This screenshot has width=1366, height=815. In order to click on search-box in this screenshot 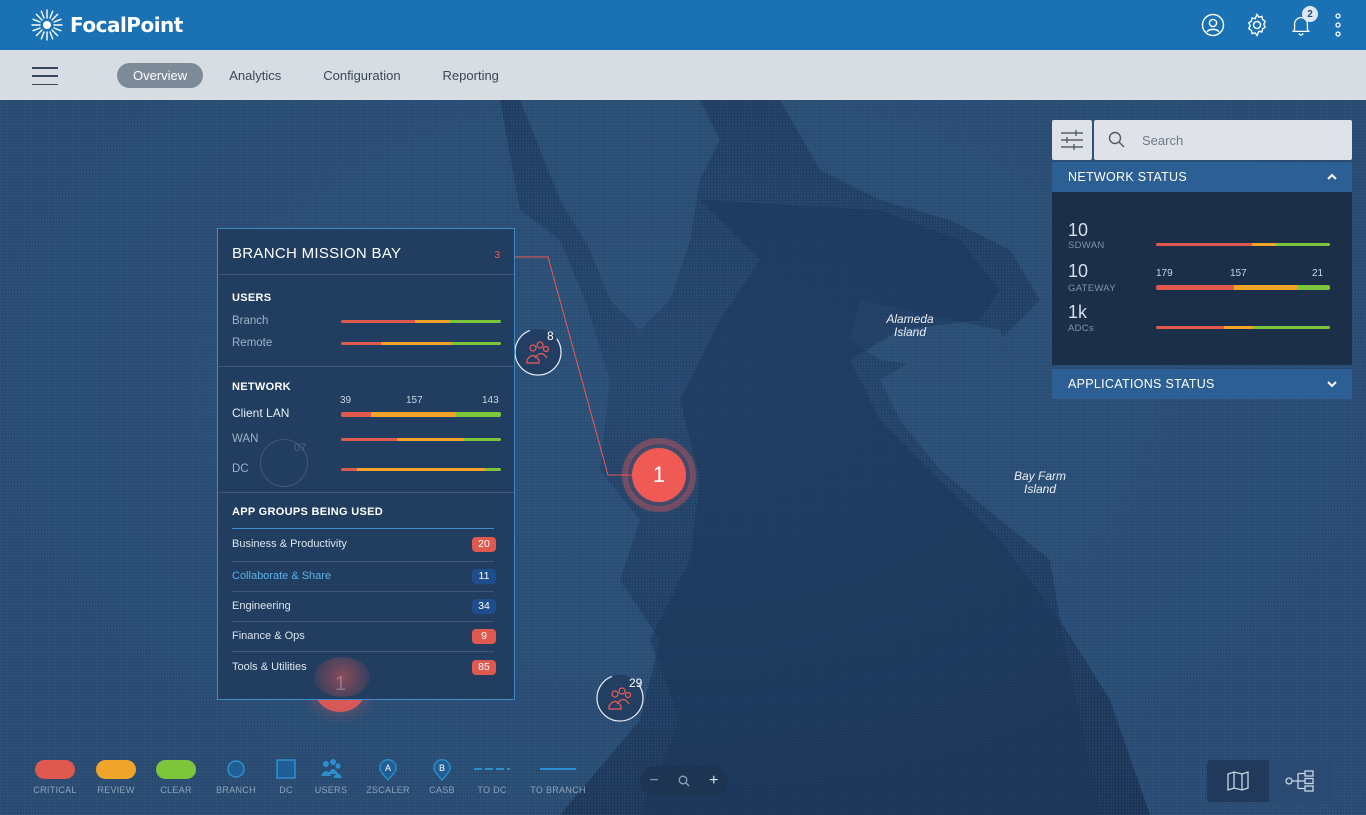, I will do `click(1223, 140)`.